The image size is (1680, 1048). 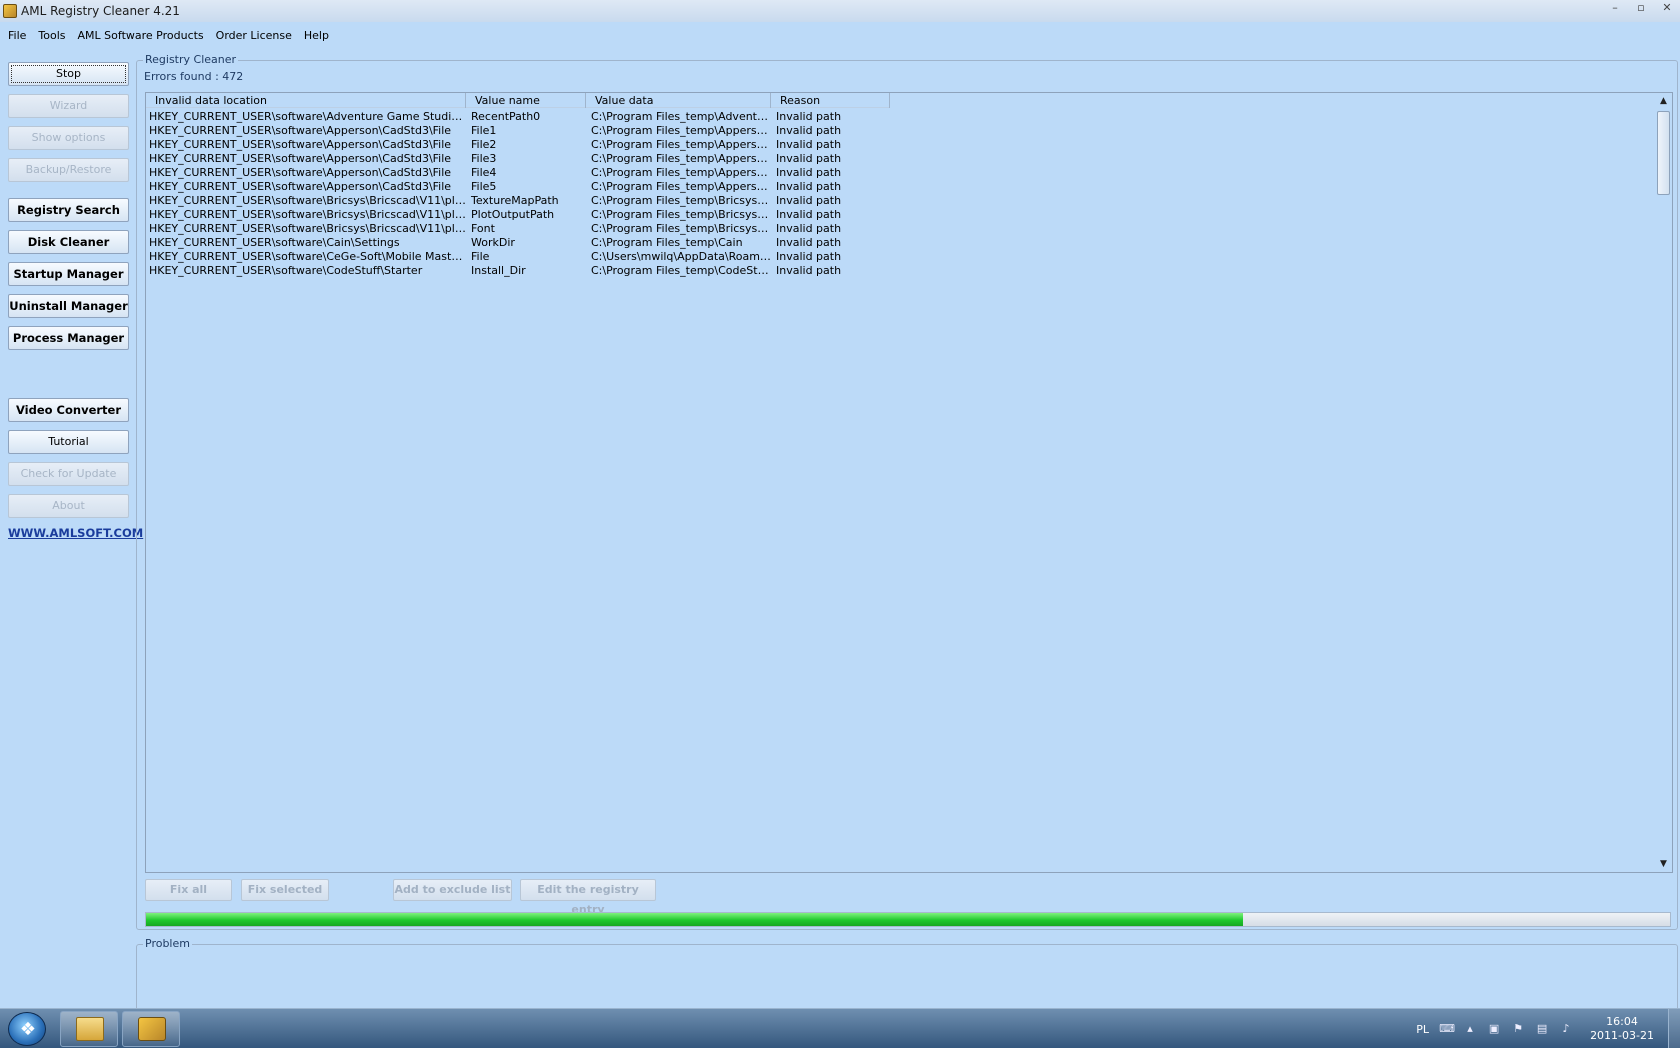 I want to click on row-value-name: File5, so click(x=484, y=186).